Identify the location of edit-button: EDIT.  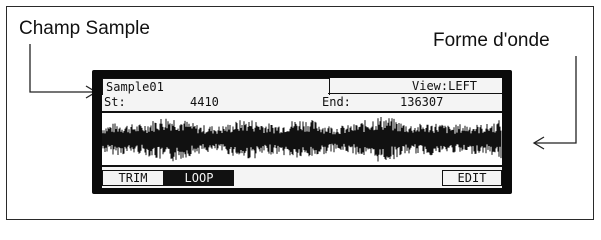
(472, 178).